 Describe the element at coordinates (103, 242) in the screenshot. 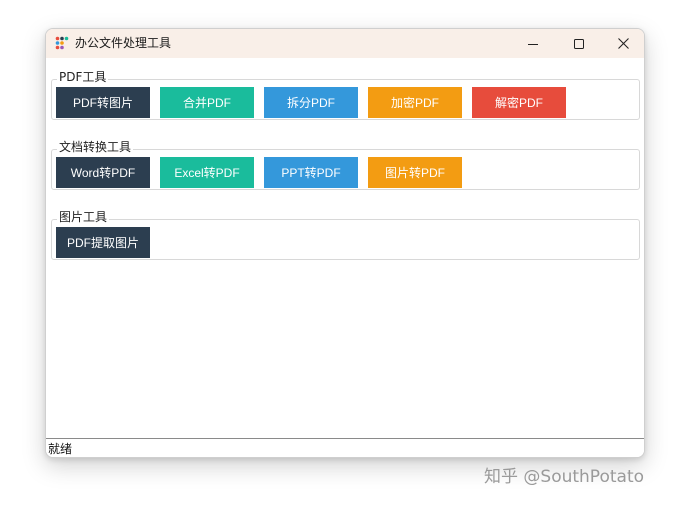

I see `pdf-extract-images-button: PDF提取图片` at that location.